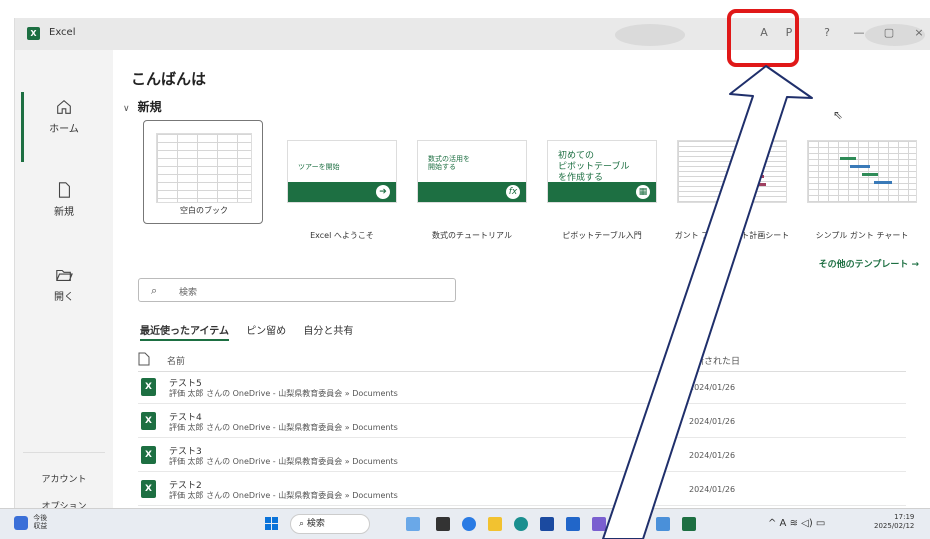 The height and width of the screenshot is (539, 930). What do you see at coordinates (319, 167) in the screenshot?
I see `template-thumb-text: ツアーを開始` at bounding box center [319, 167].